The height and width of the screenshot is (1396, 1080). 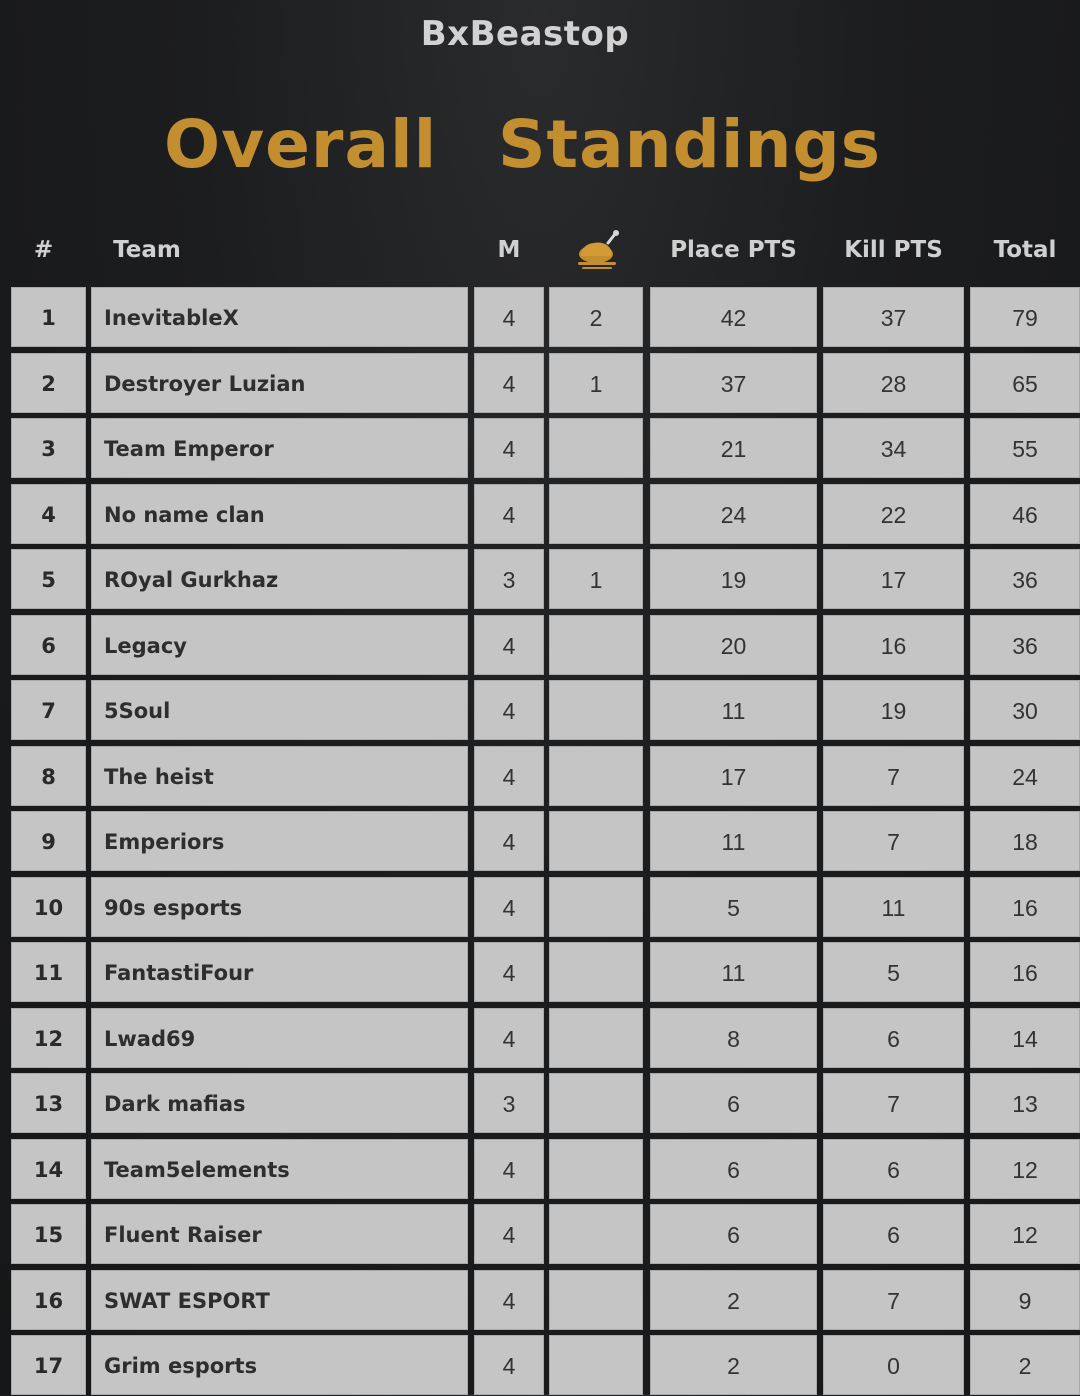 What do you see at coordinates (1025, 514) in the screenshot?
I see `total-cell: 46` at bounding box center [1025, 514].